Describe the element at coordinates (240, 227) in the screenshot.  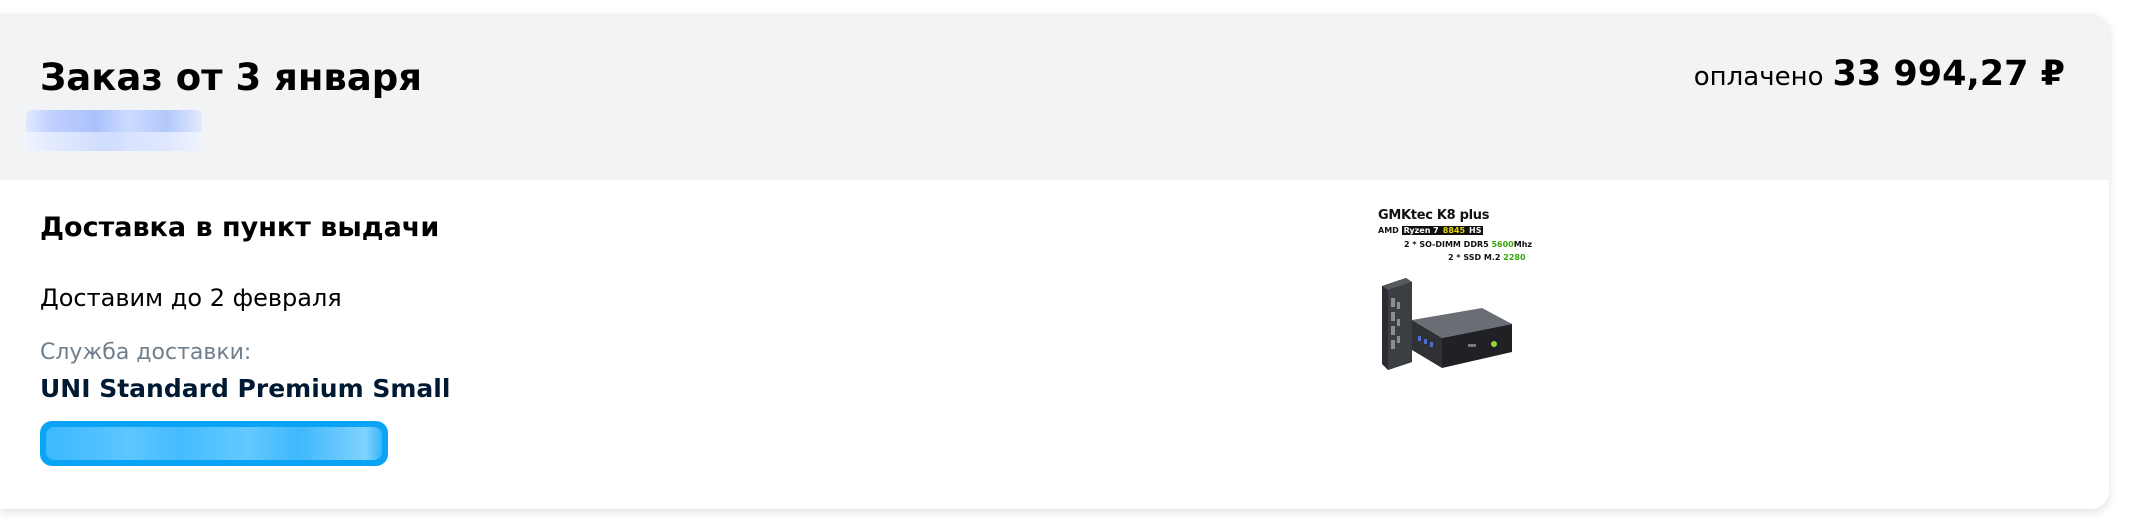
I see `delivery-type: Доставка в пункт выдачи` at that location.